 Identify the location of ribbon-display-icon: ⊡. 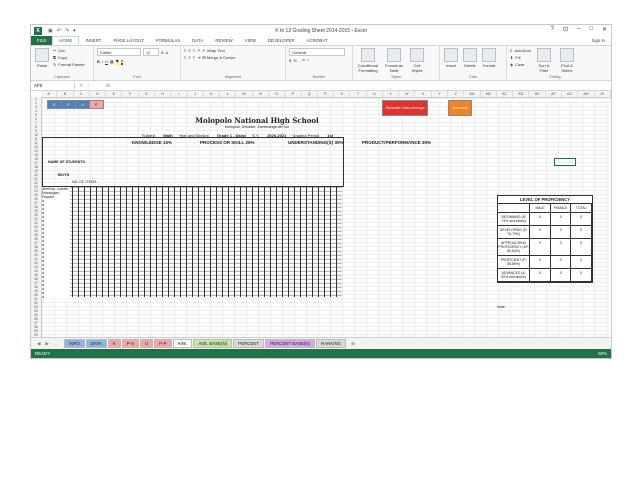
(565, 29).